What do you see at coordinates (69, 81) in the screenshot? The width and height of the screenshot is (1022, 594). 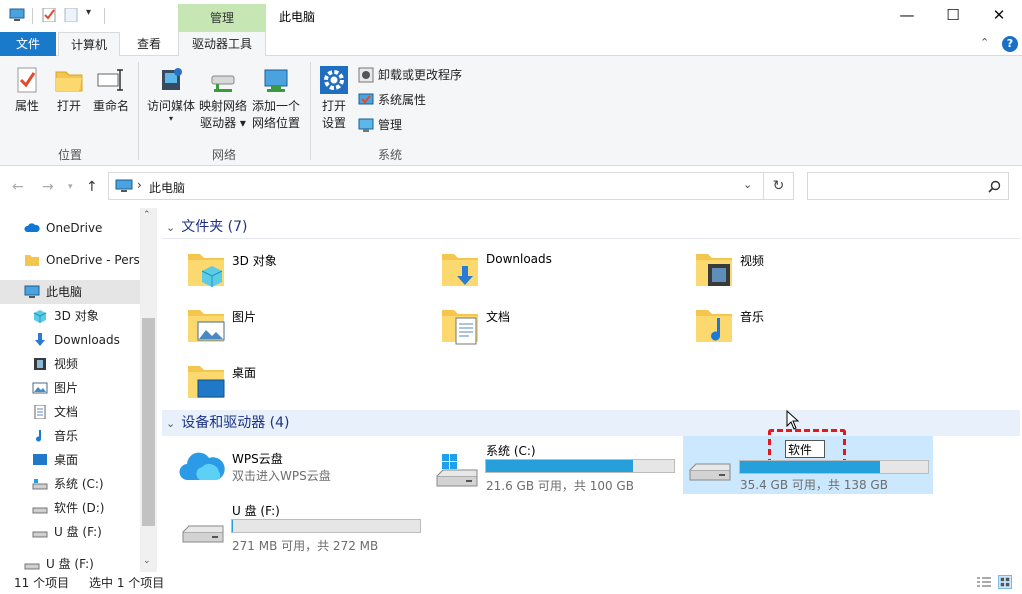 I see `folder-open-icon` at bounding box center [69, 81].